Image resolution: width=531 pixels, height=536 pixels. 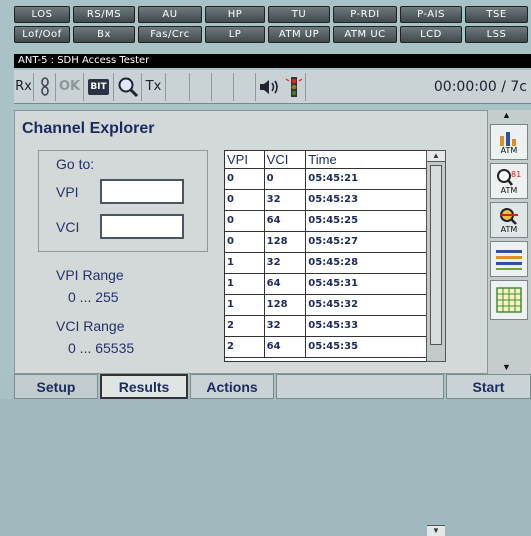 I want to click on scroll-down-arrow: ▼, so click(x=436, y=530).